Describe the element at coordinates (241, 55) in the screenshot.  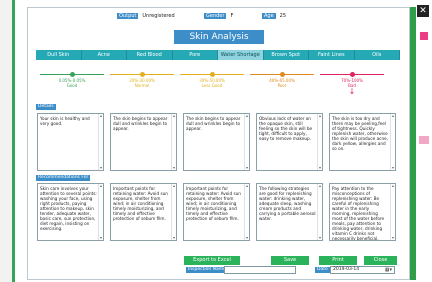
I see `tab-water-shortage: Water Shortage` at that location.